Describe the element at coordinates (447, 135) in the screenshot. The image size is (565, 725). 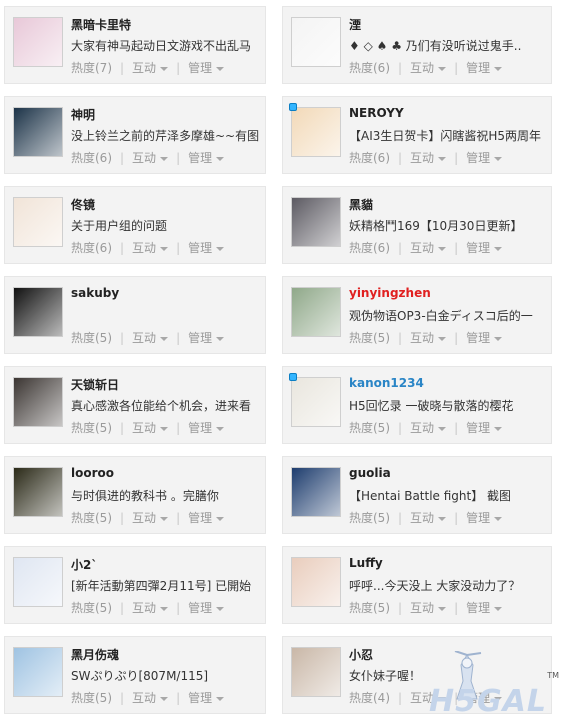
I see `latest-post-link: 【AI3生日贺卡】闪瞎酱祝H5两周年` at that location.